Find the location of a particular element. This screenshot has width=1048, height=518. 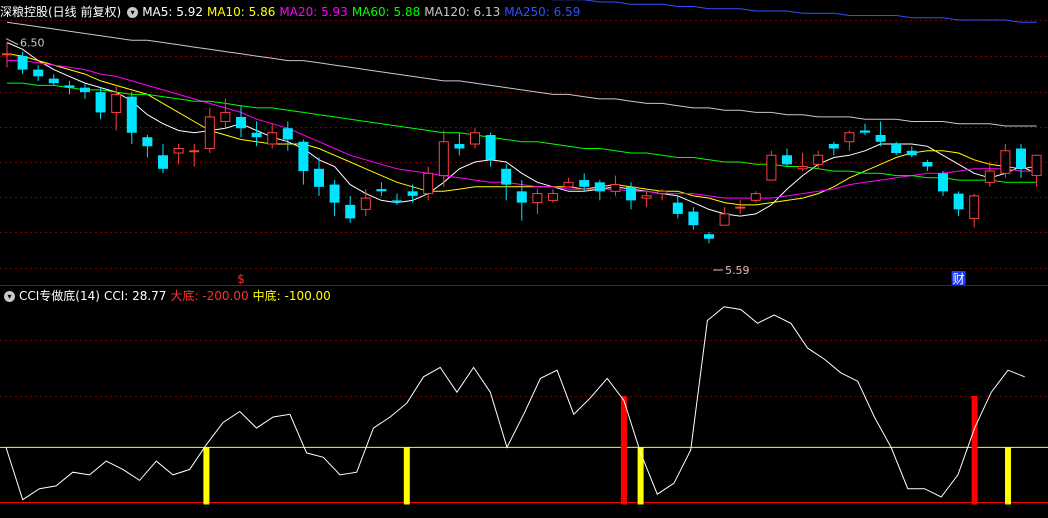

indicator-label: 中底: -100.00 is located at coordinates (291, 296).